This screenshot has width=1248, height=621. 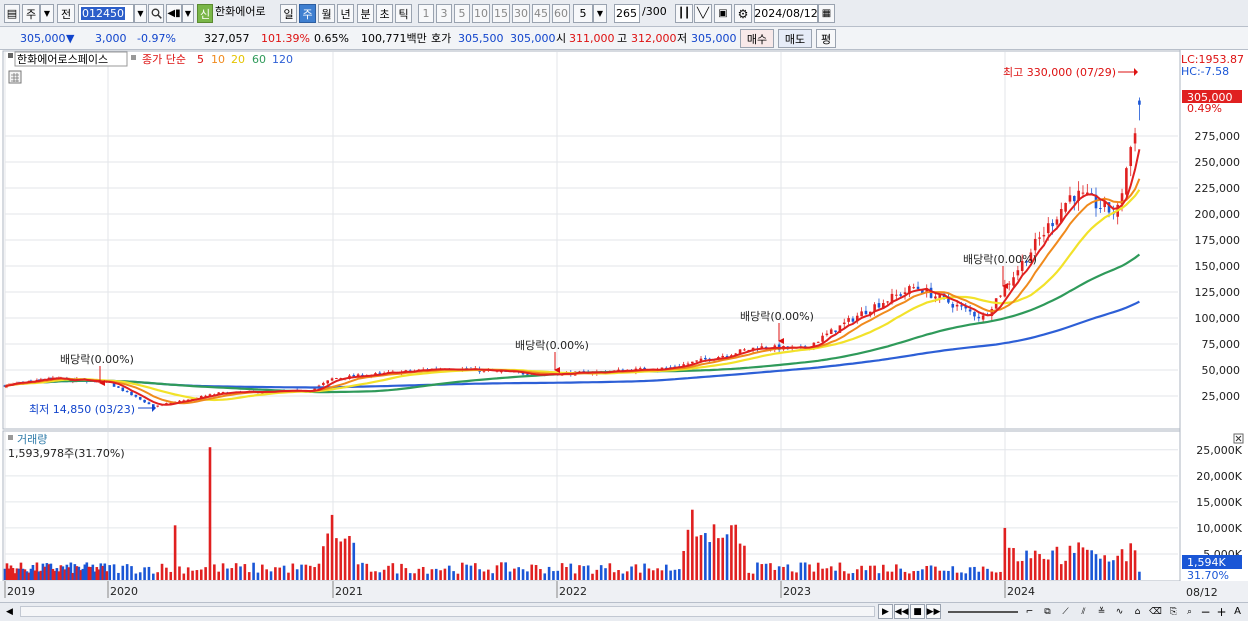 I want to click on layout-icon: ▤, so click(x=12, y=13).